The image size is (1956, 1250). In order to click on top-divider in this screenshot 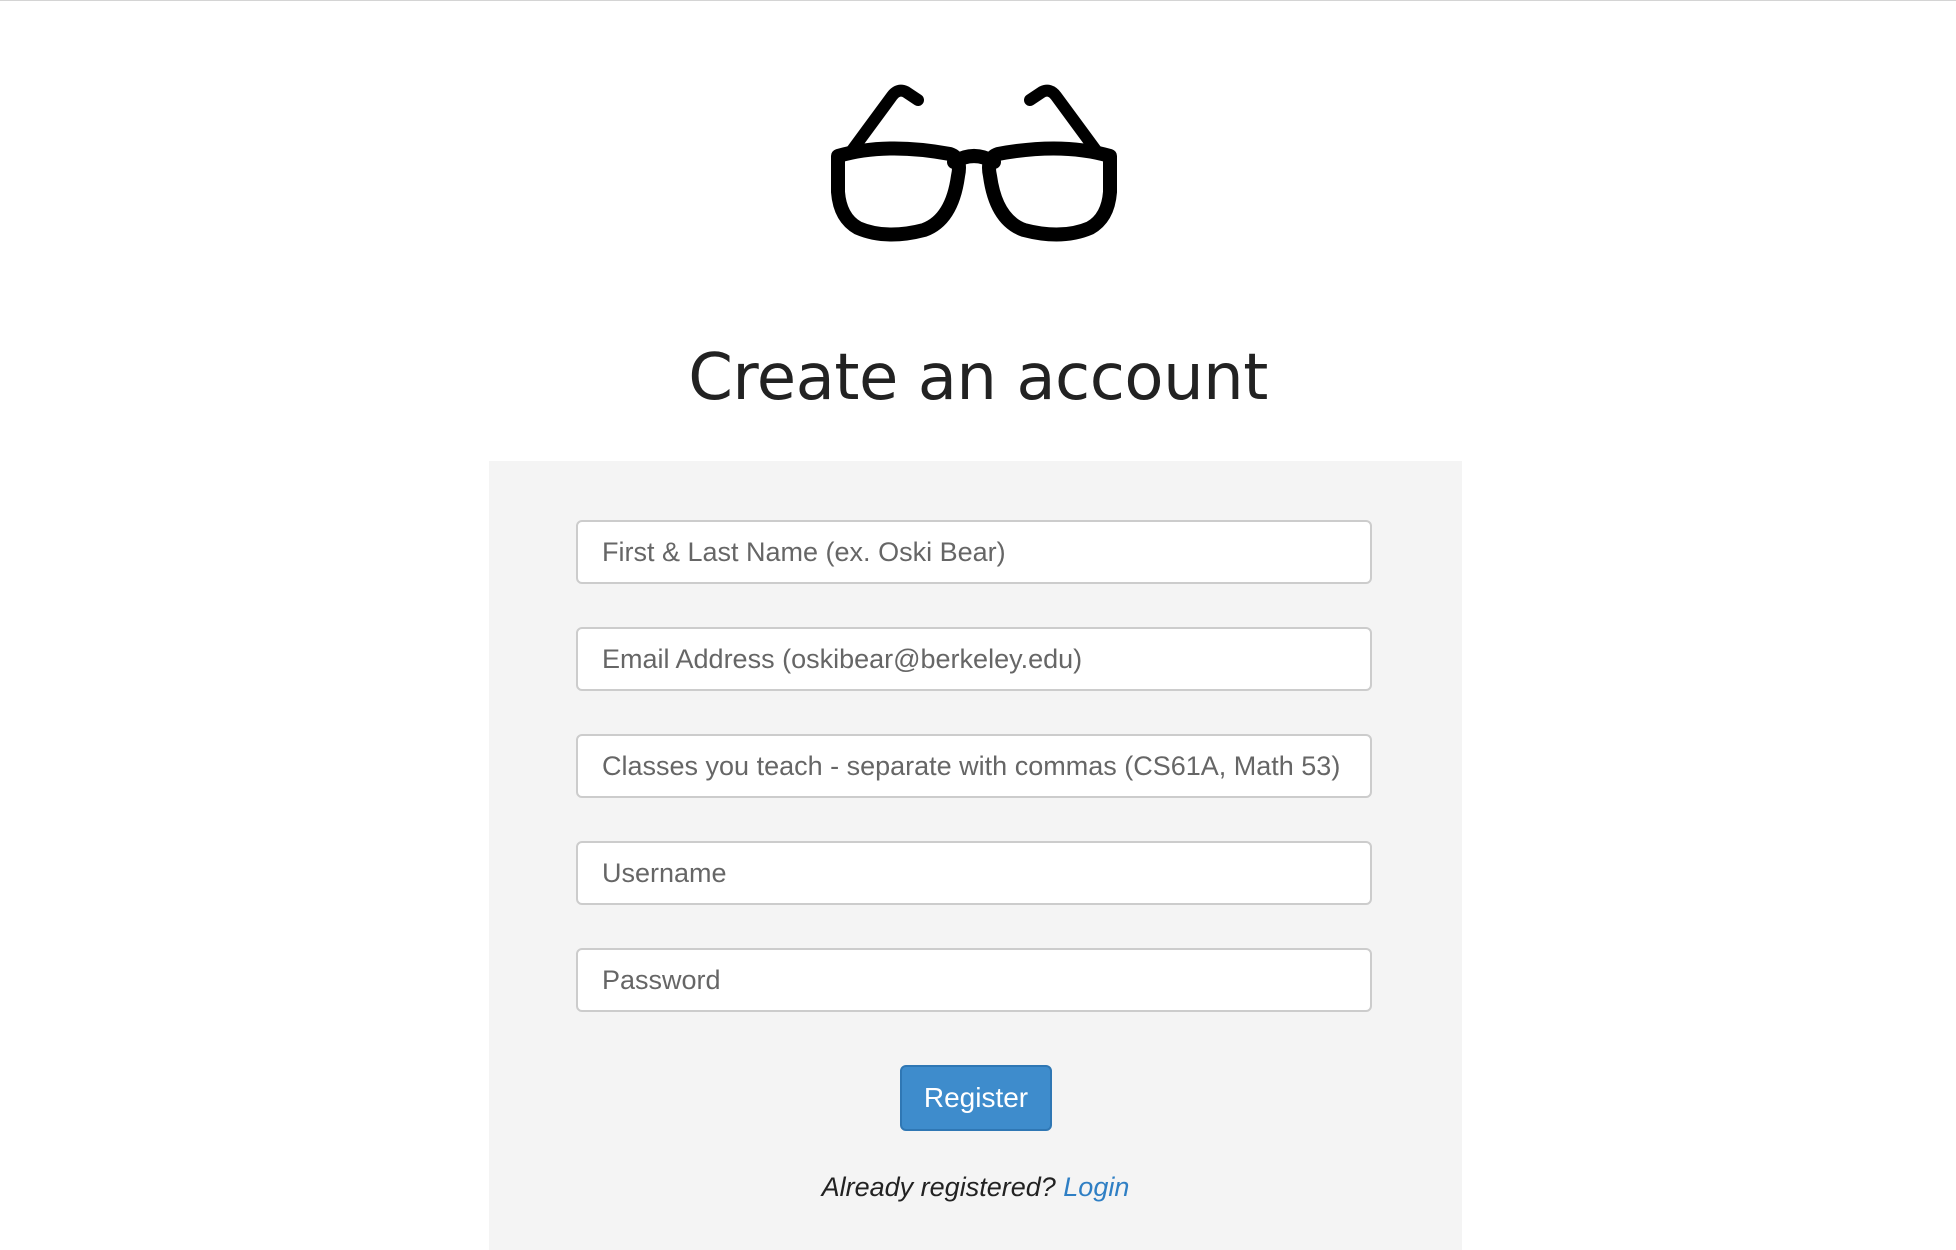, I will do `click(978, 0)`.